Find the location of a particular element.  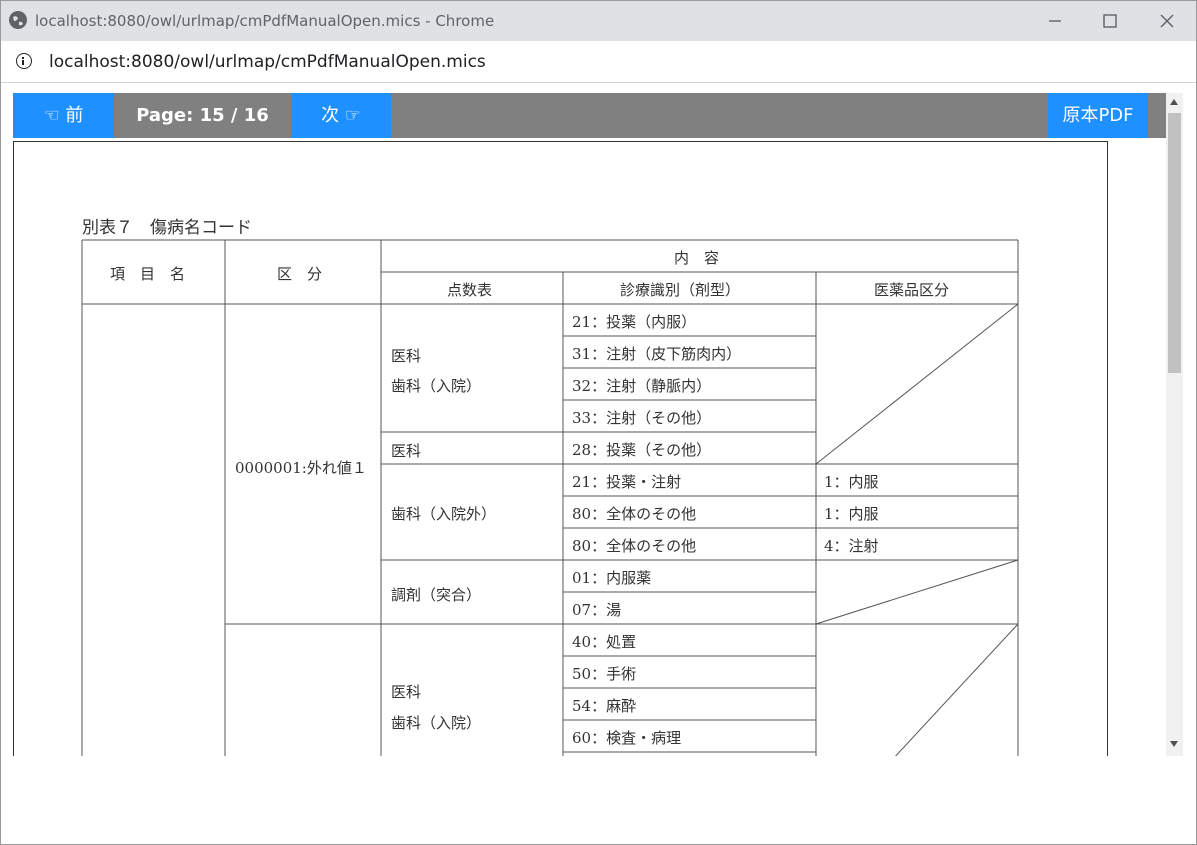

category-label: 0000001:外れ値１ is located at coordinates (301, 468).